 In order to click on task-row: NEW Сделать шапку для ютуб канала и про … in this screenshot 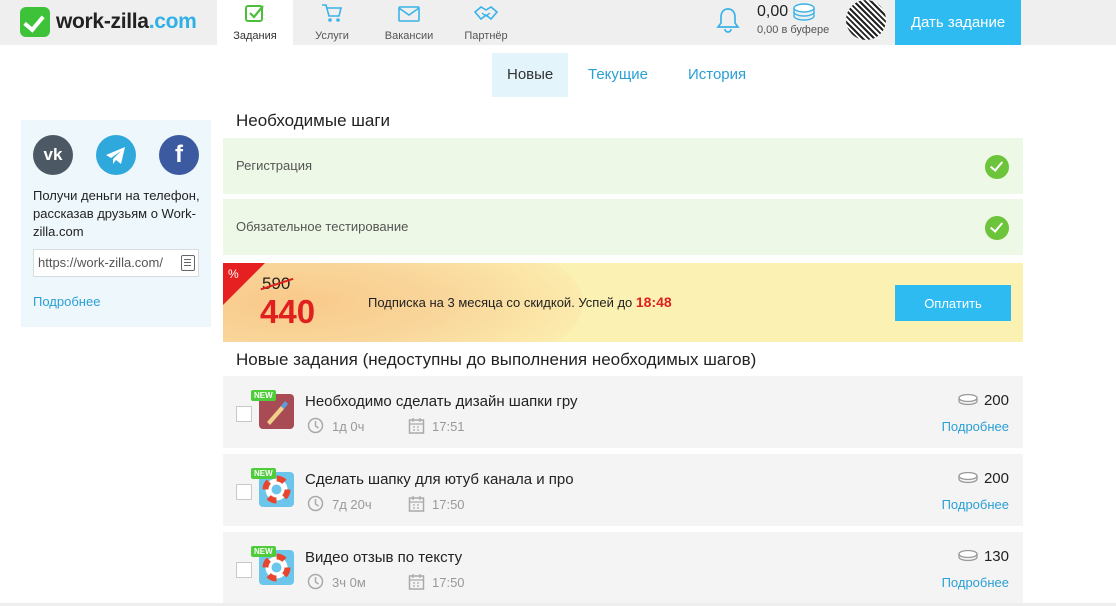, I will do `click(623, 490)`.